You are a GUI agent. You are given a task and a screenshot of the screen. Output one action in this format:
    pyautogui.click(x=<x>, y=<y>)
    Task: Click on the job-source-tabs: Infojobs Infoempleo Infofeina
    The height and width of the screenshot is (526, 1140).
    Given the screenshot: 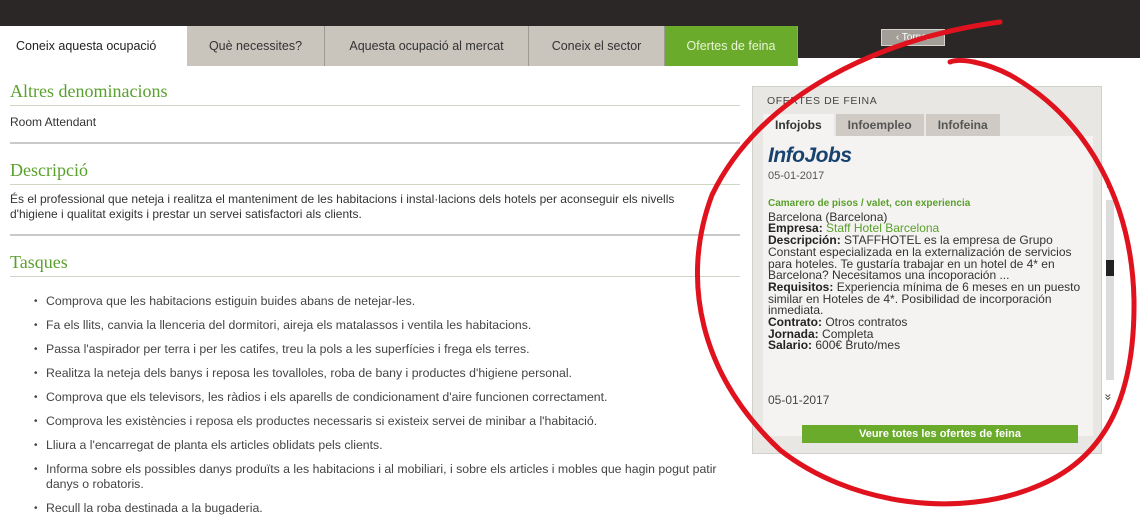 What is the action you would take?
    pyautogui.click(x=882, y=125)
    